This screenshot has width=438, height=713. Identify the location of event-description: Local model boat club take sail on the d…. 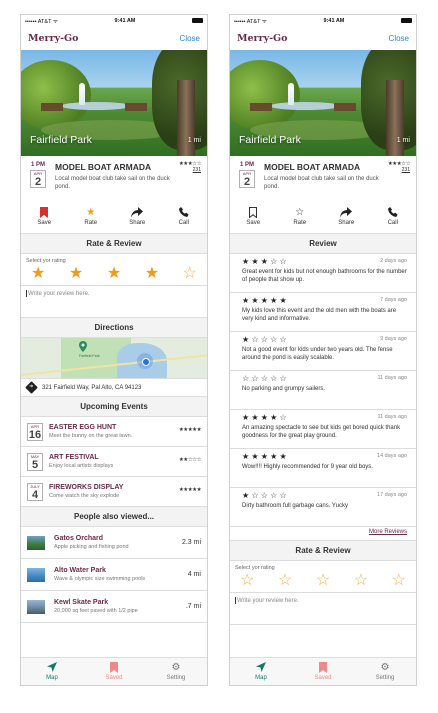
(321, 183).